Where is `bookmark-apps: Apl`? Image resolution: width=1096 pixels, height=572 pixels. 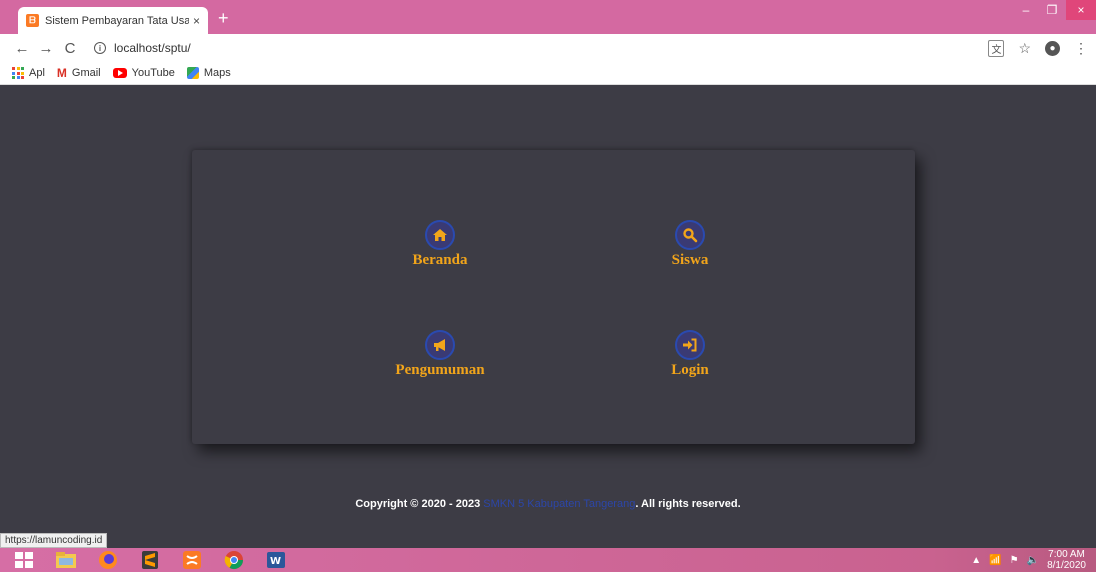
bookmark-apps: Apl is located at coordinates (28, 73).